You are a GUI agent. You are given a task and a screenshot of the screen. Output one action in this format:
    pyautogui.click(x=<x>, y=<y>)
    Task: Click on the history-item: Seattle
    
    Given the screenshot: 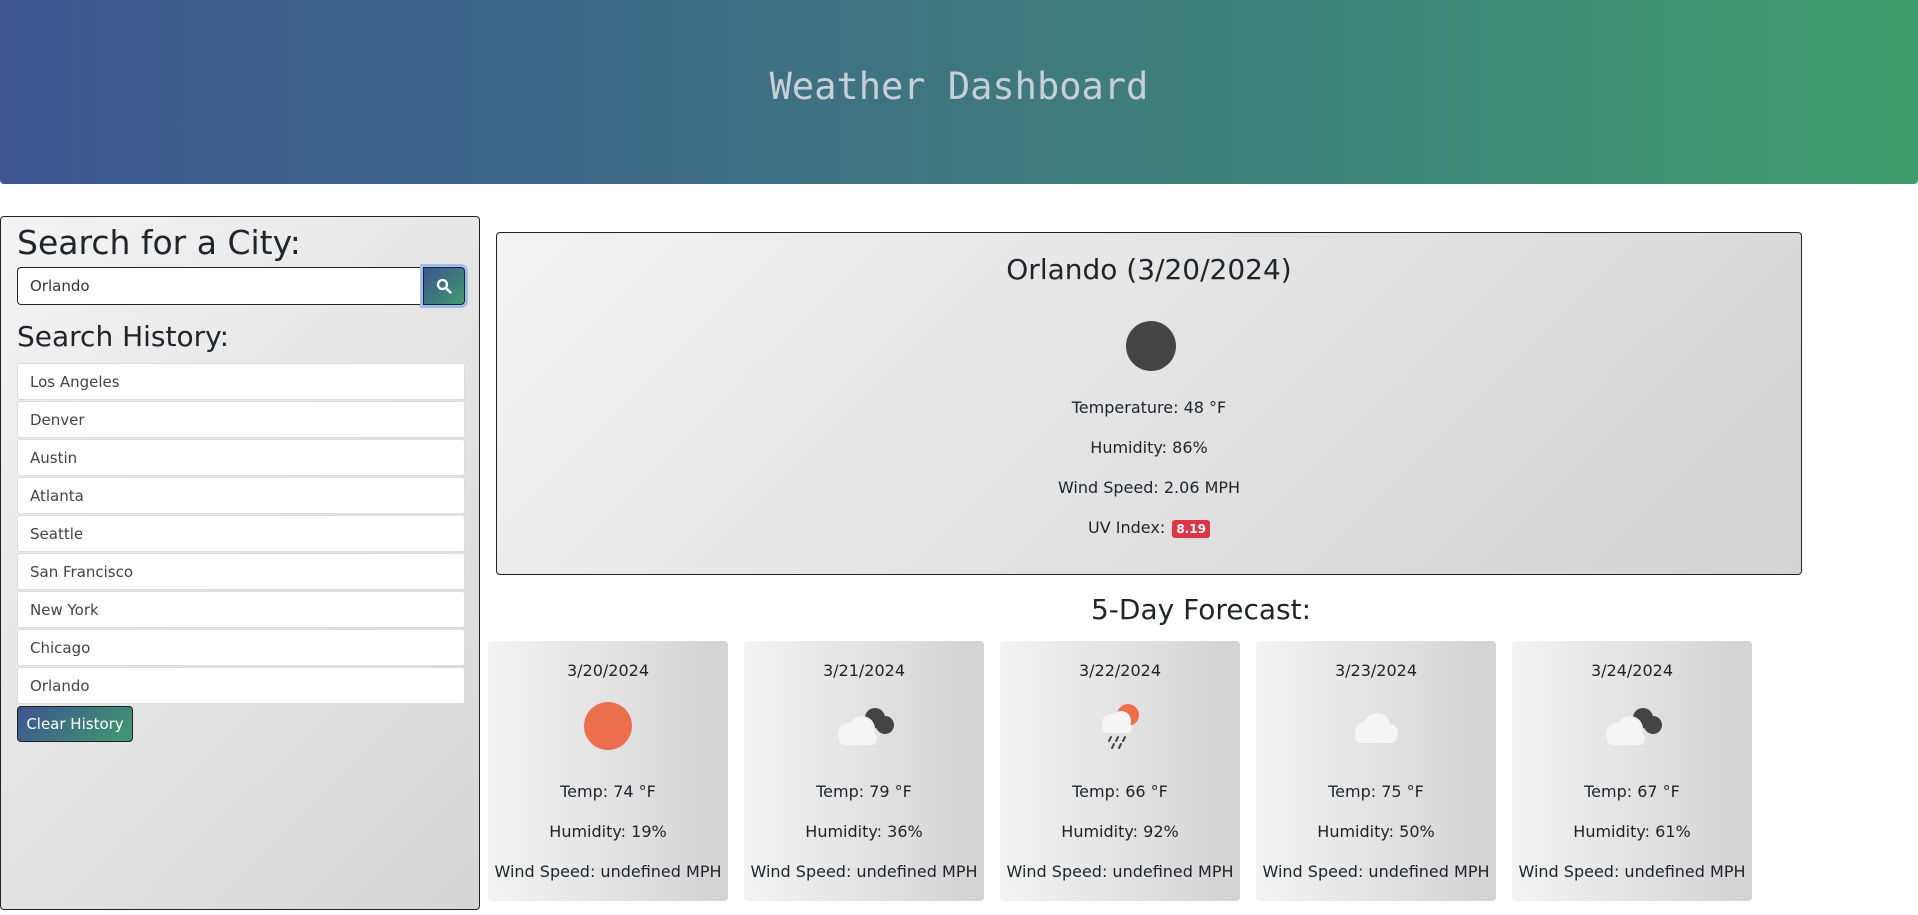 What is the action you would take?
    pyautogui.click(x=241, y=533)
    